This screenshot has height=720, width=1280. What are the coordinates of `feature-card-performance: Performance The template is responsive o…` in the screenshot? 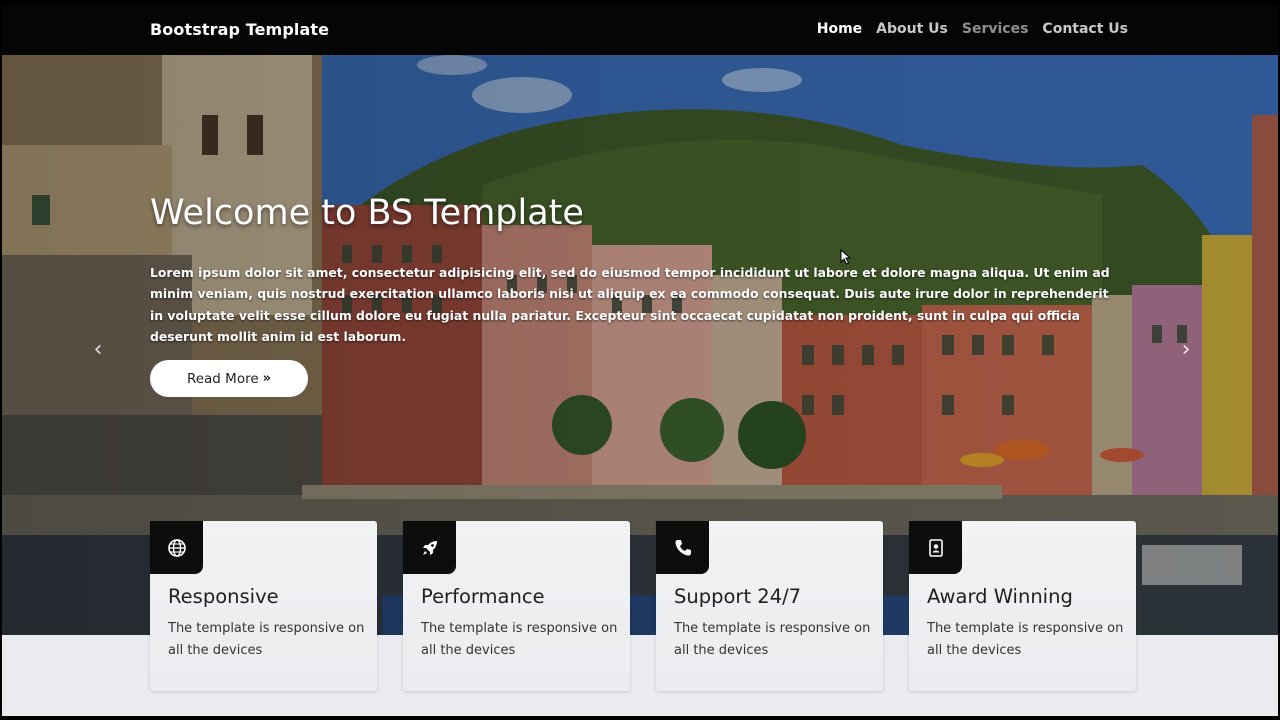 It's located at (516, 606).